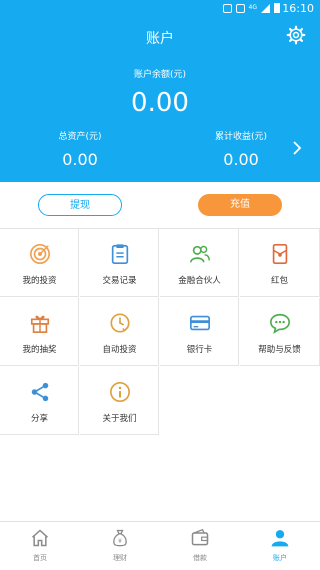 The width and height of the screenshot is (320, 570). Describe the element at coordinates (279, 350) in the screenshot. I see `grid-item-label: 帮助与反馈` at that location.